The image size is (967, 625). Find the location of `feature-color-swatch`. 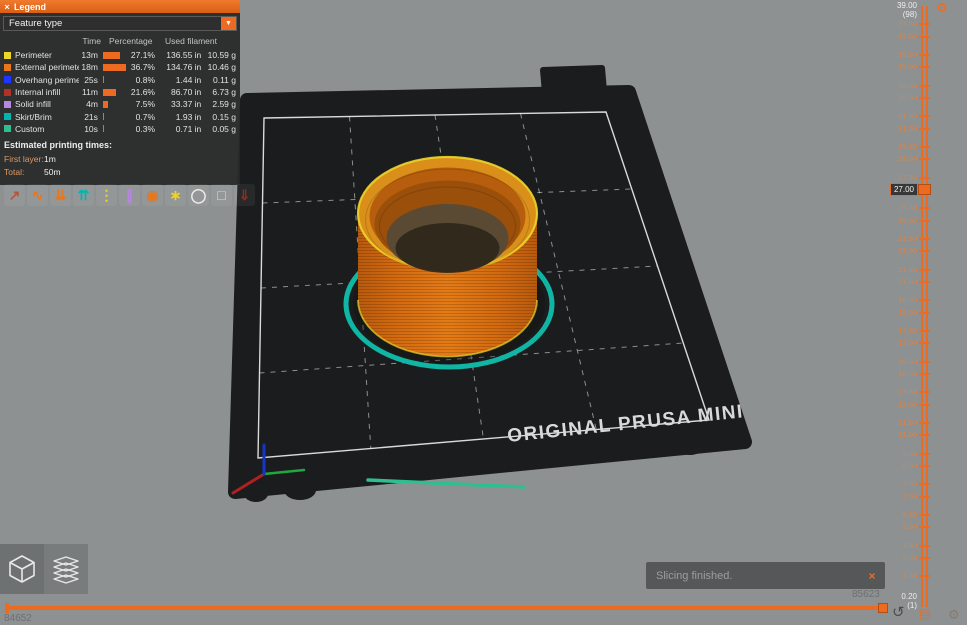

feature-color-swatch is located at coordinates (7, 80).